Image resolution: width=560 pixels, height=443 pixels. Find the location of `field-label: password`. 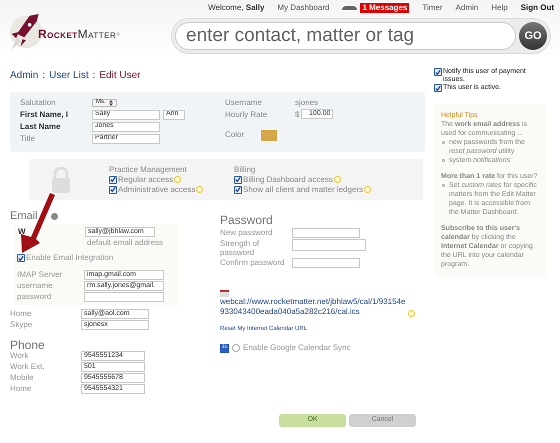

field-label: password is located at coordinates (34, 297).